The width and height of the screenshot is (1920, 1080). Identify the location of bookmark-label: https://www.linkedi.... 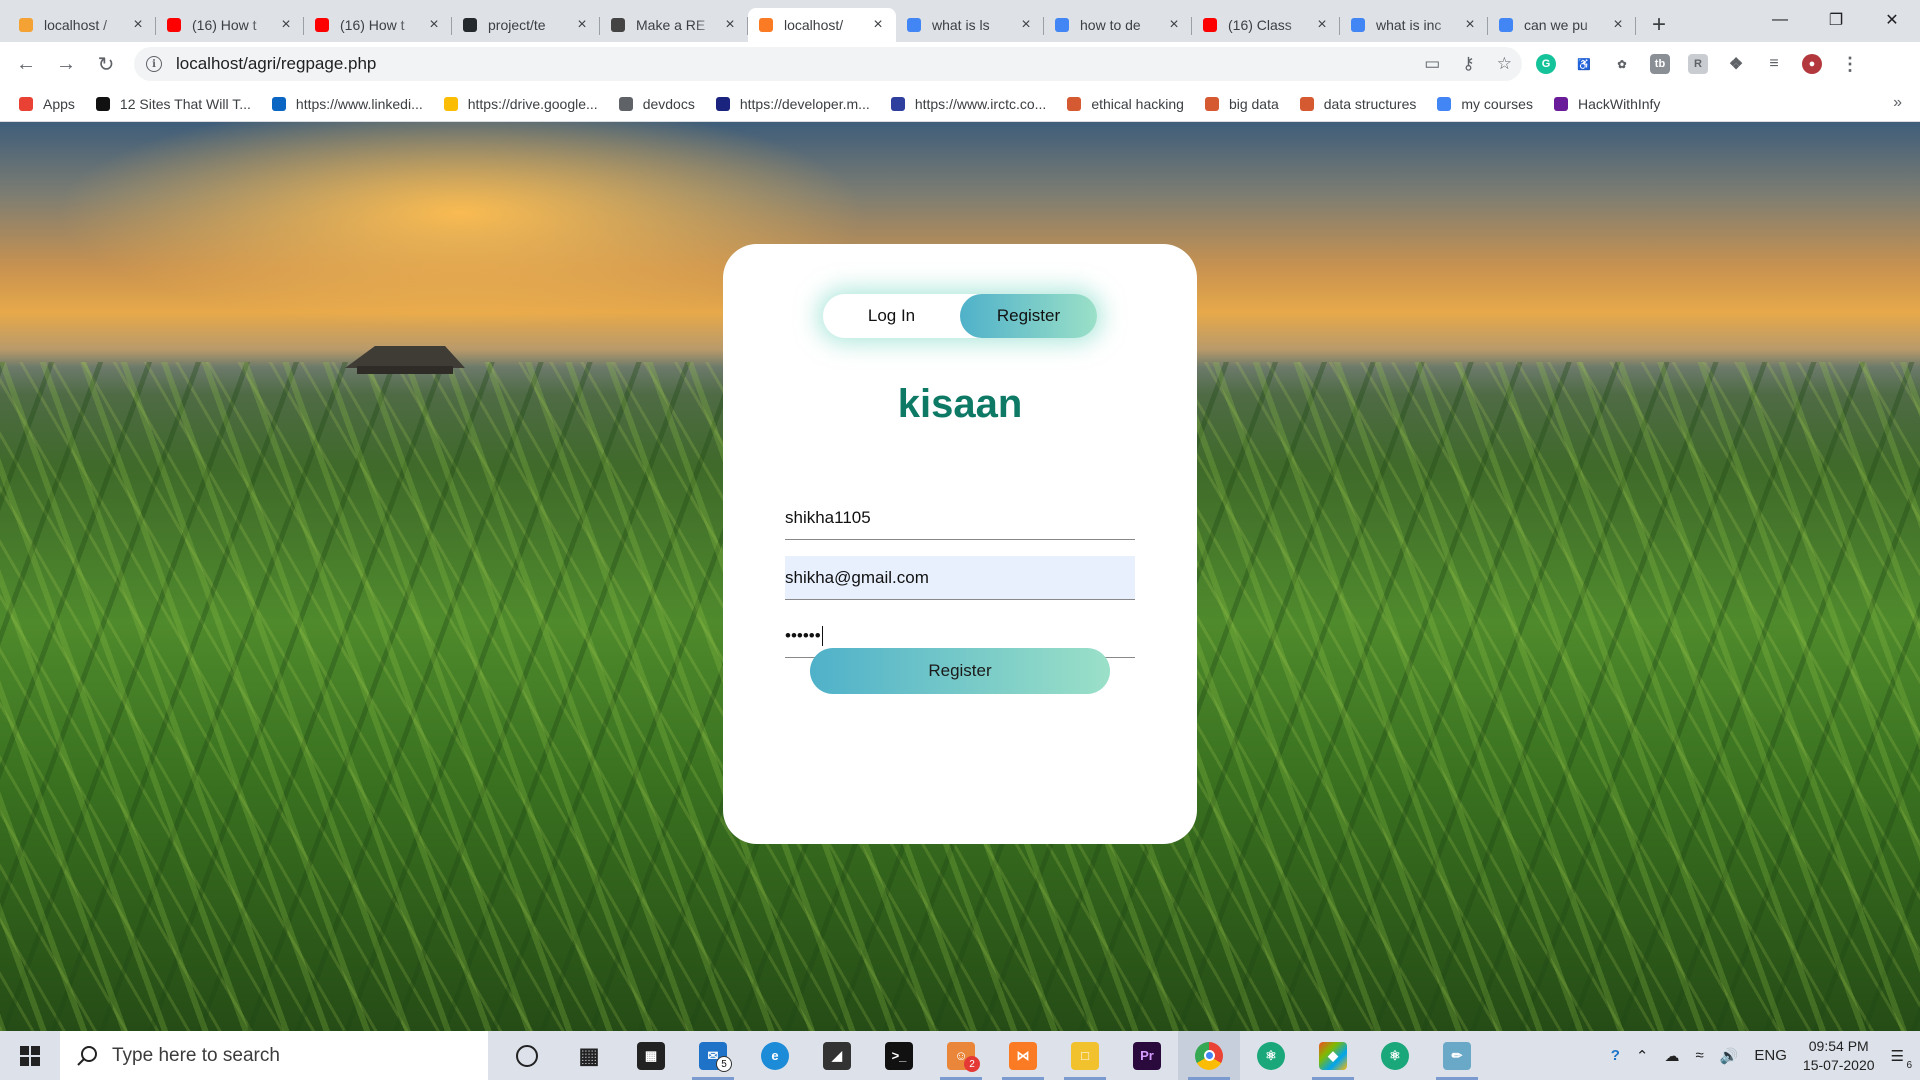
(359, 103).